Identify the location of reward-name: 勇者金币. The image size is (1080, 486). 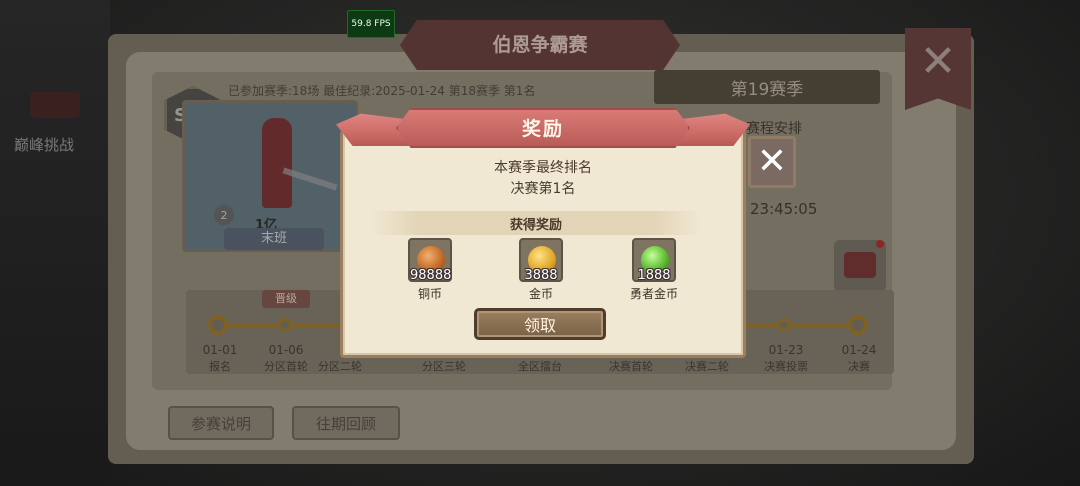
(653, 294).